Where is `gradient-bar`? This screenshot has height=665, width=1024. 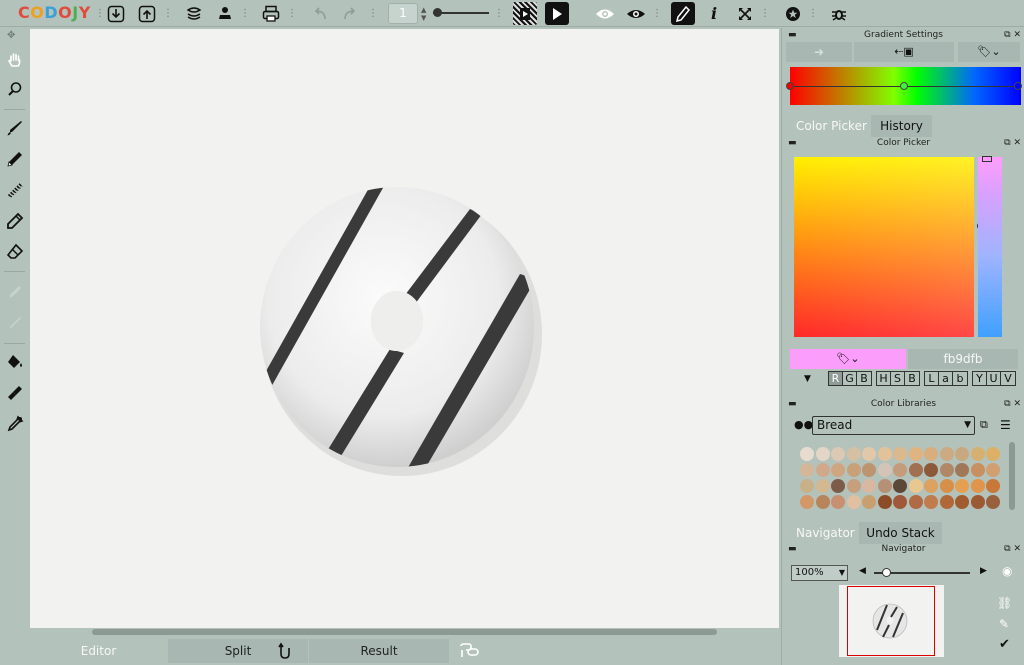
gradient-bar is located at coordinates (904, 86).